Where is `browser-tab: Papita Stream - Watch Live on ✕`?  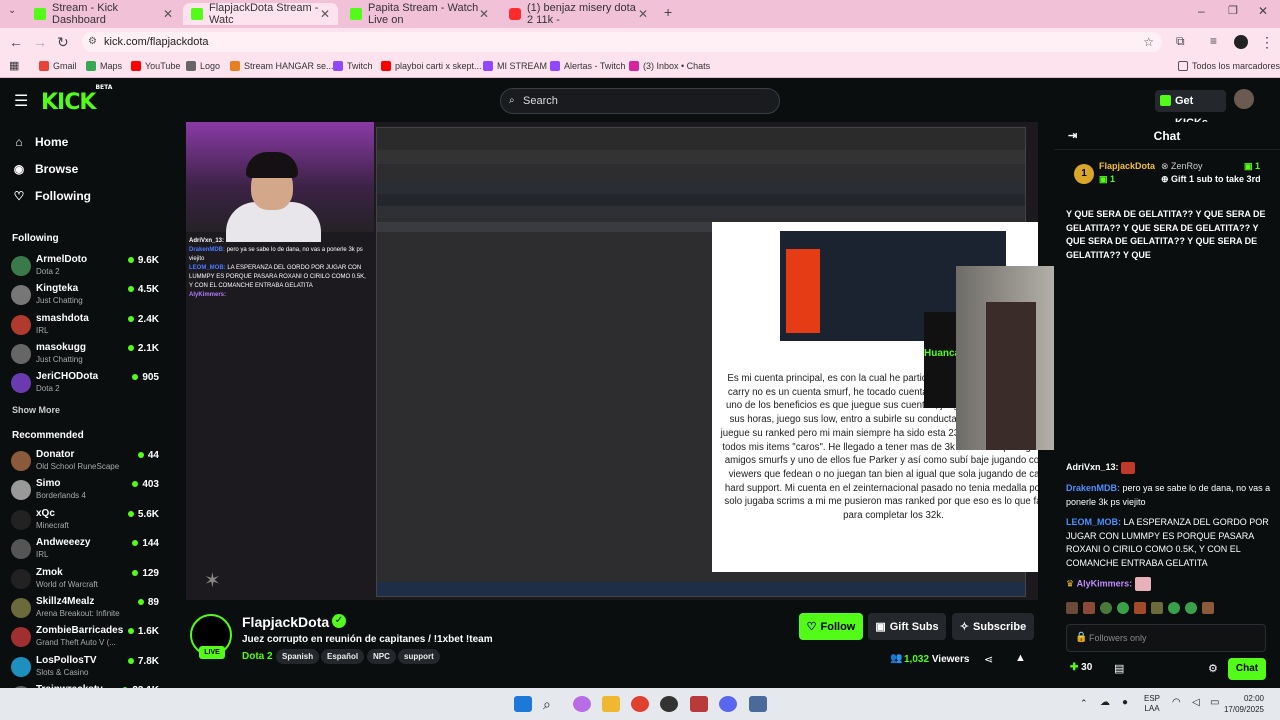
browser-tab: Papita Stream - Watch Live on ✕ is located at coordinates (419, 14).